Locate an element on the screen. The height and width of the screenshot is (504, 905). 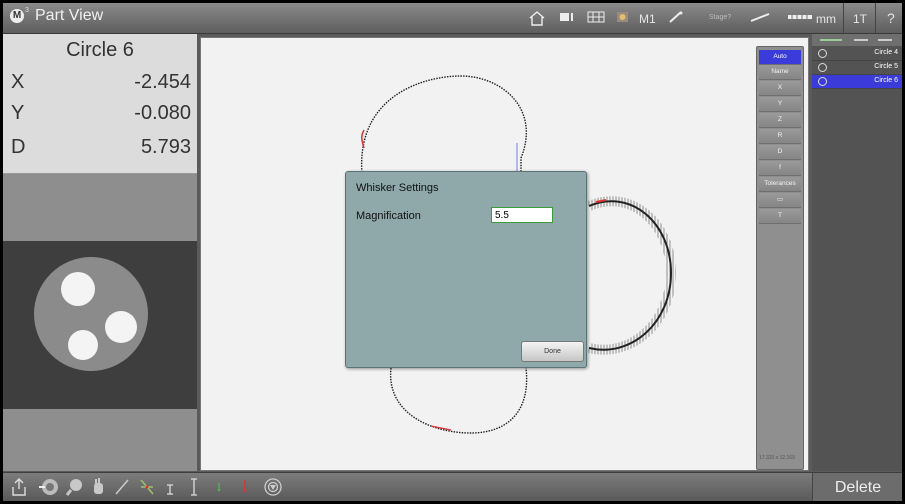
ruler-icon is located at coordinates (800, 19).